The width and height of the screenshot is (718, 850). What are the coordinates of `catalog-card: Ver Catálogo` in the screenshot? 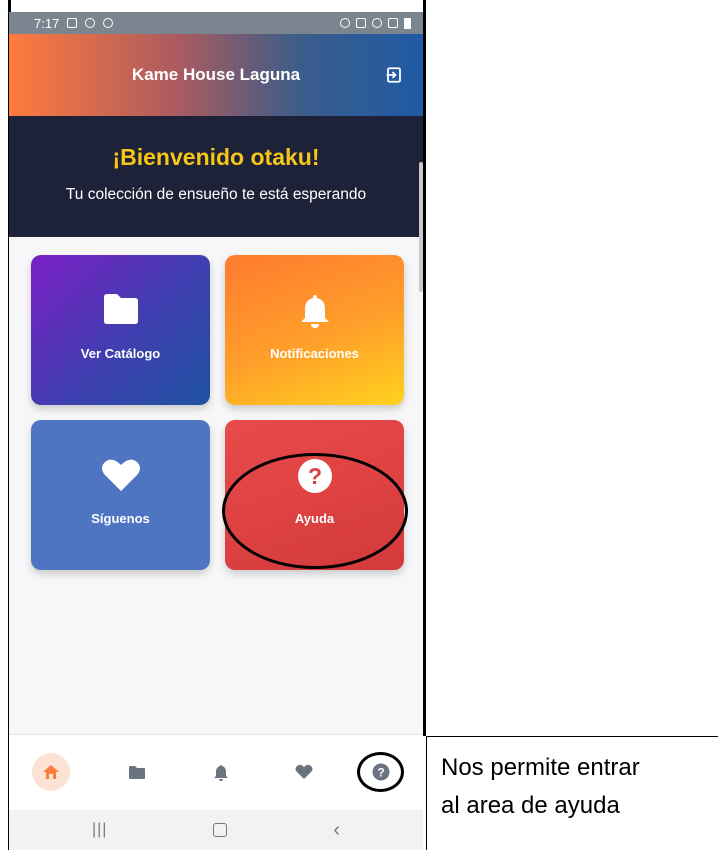 It's located at (120, 330).